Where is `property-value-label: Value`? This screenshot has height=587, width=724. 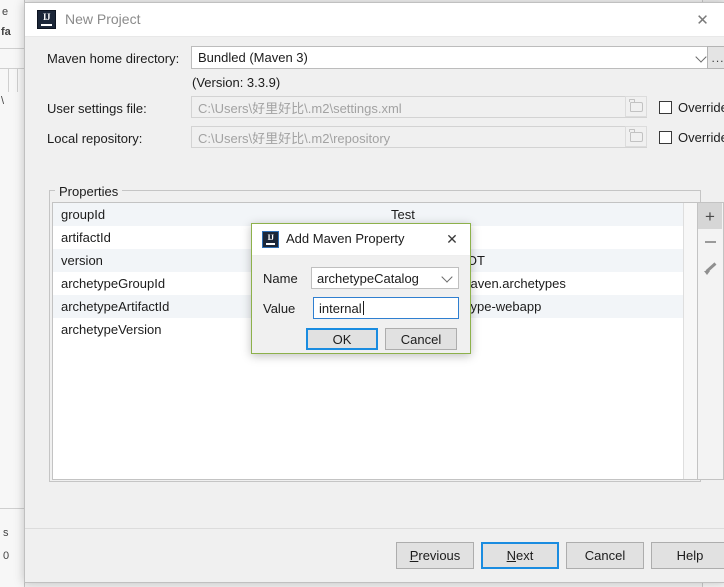 property-value-label: Value is located at coordinates (279, 308).